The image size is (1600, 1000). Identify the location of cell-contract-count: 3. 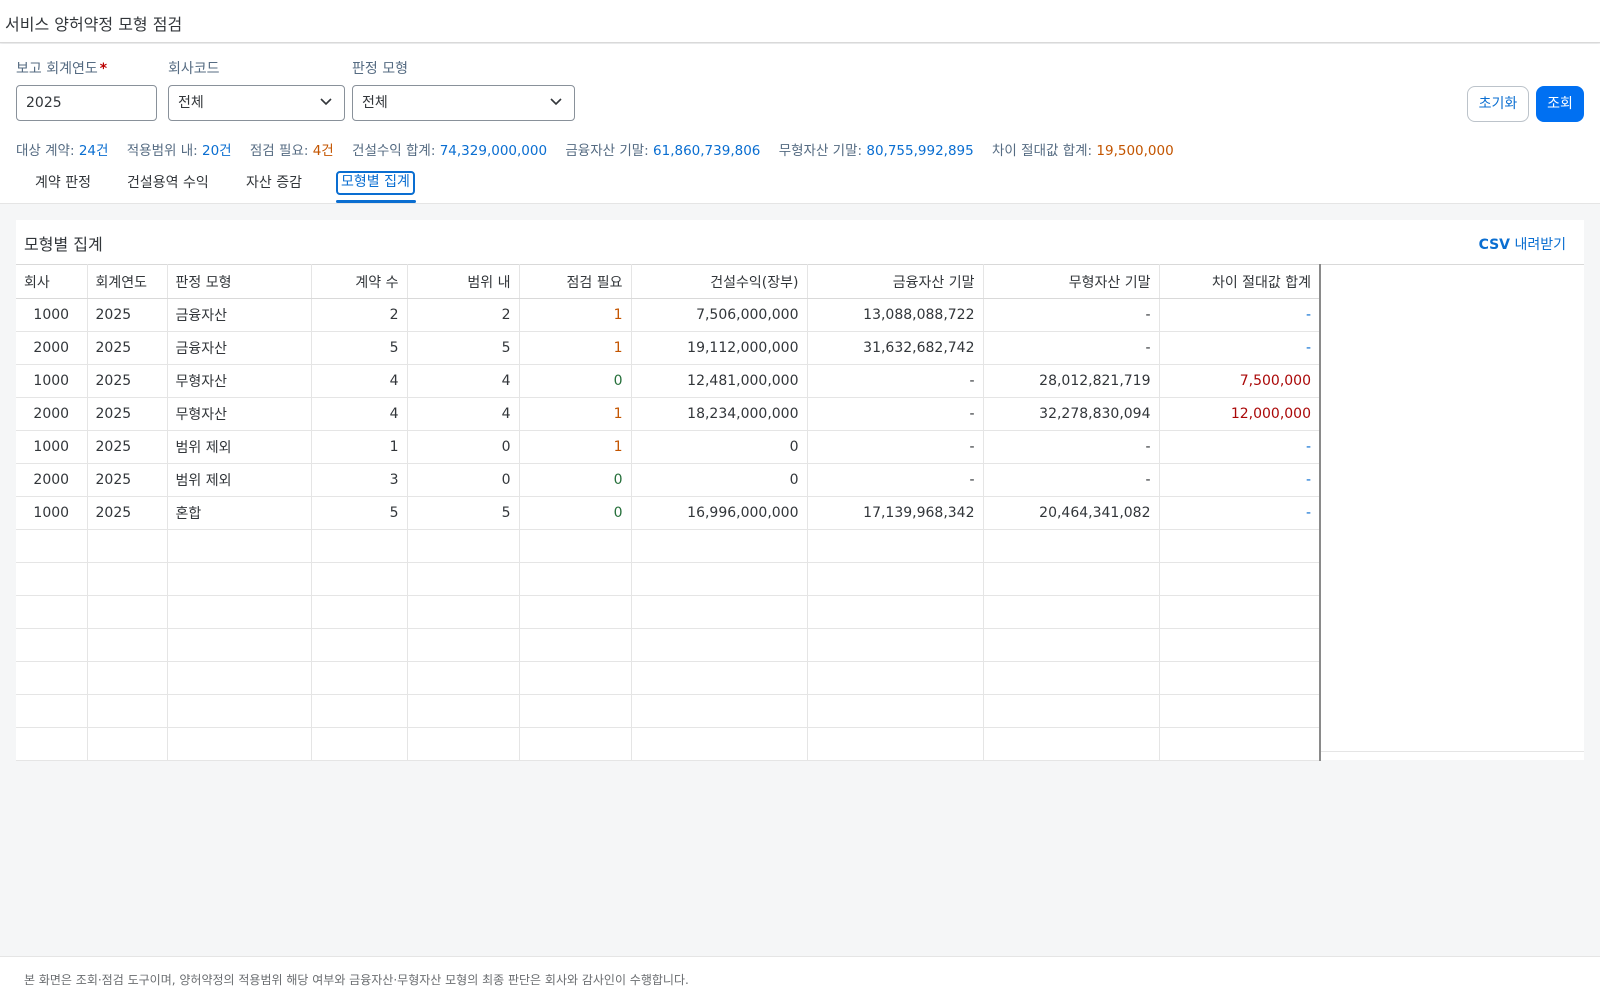
(359, 480).